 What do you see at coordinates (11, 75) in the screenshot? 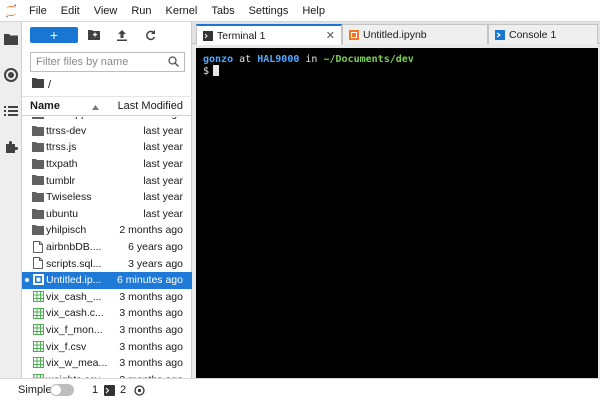
I see `running-sessions-icon` at bounding box center [11, 75].